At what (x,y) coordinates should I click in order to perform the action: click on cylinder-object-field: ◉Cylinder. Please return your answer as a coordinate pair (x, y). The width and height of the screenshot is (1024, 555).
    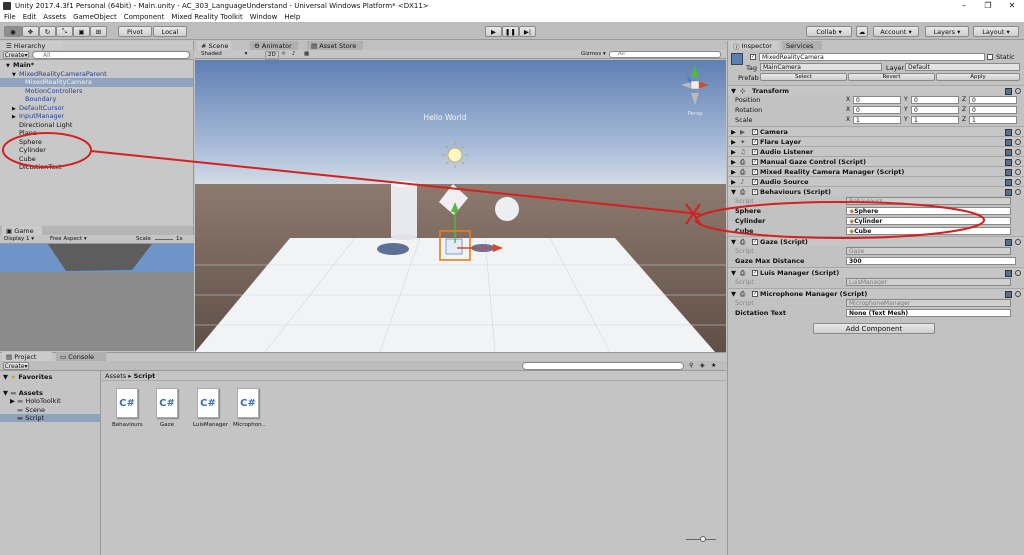
    Looking at the image, I should click on (928, 221).